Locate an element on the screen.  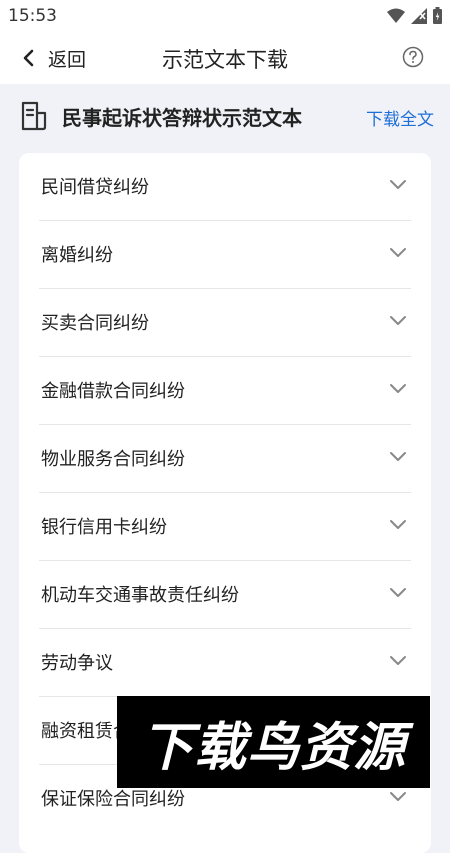
category-item: 劳动争议 is located at coordinates (225, 663).